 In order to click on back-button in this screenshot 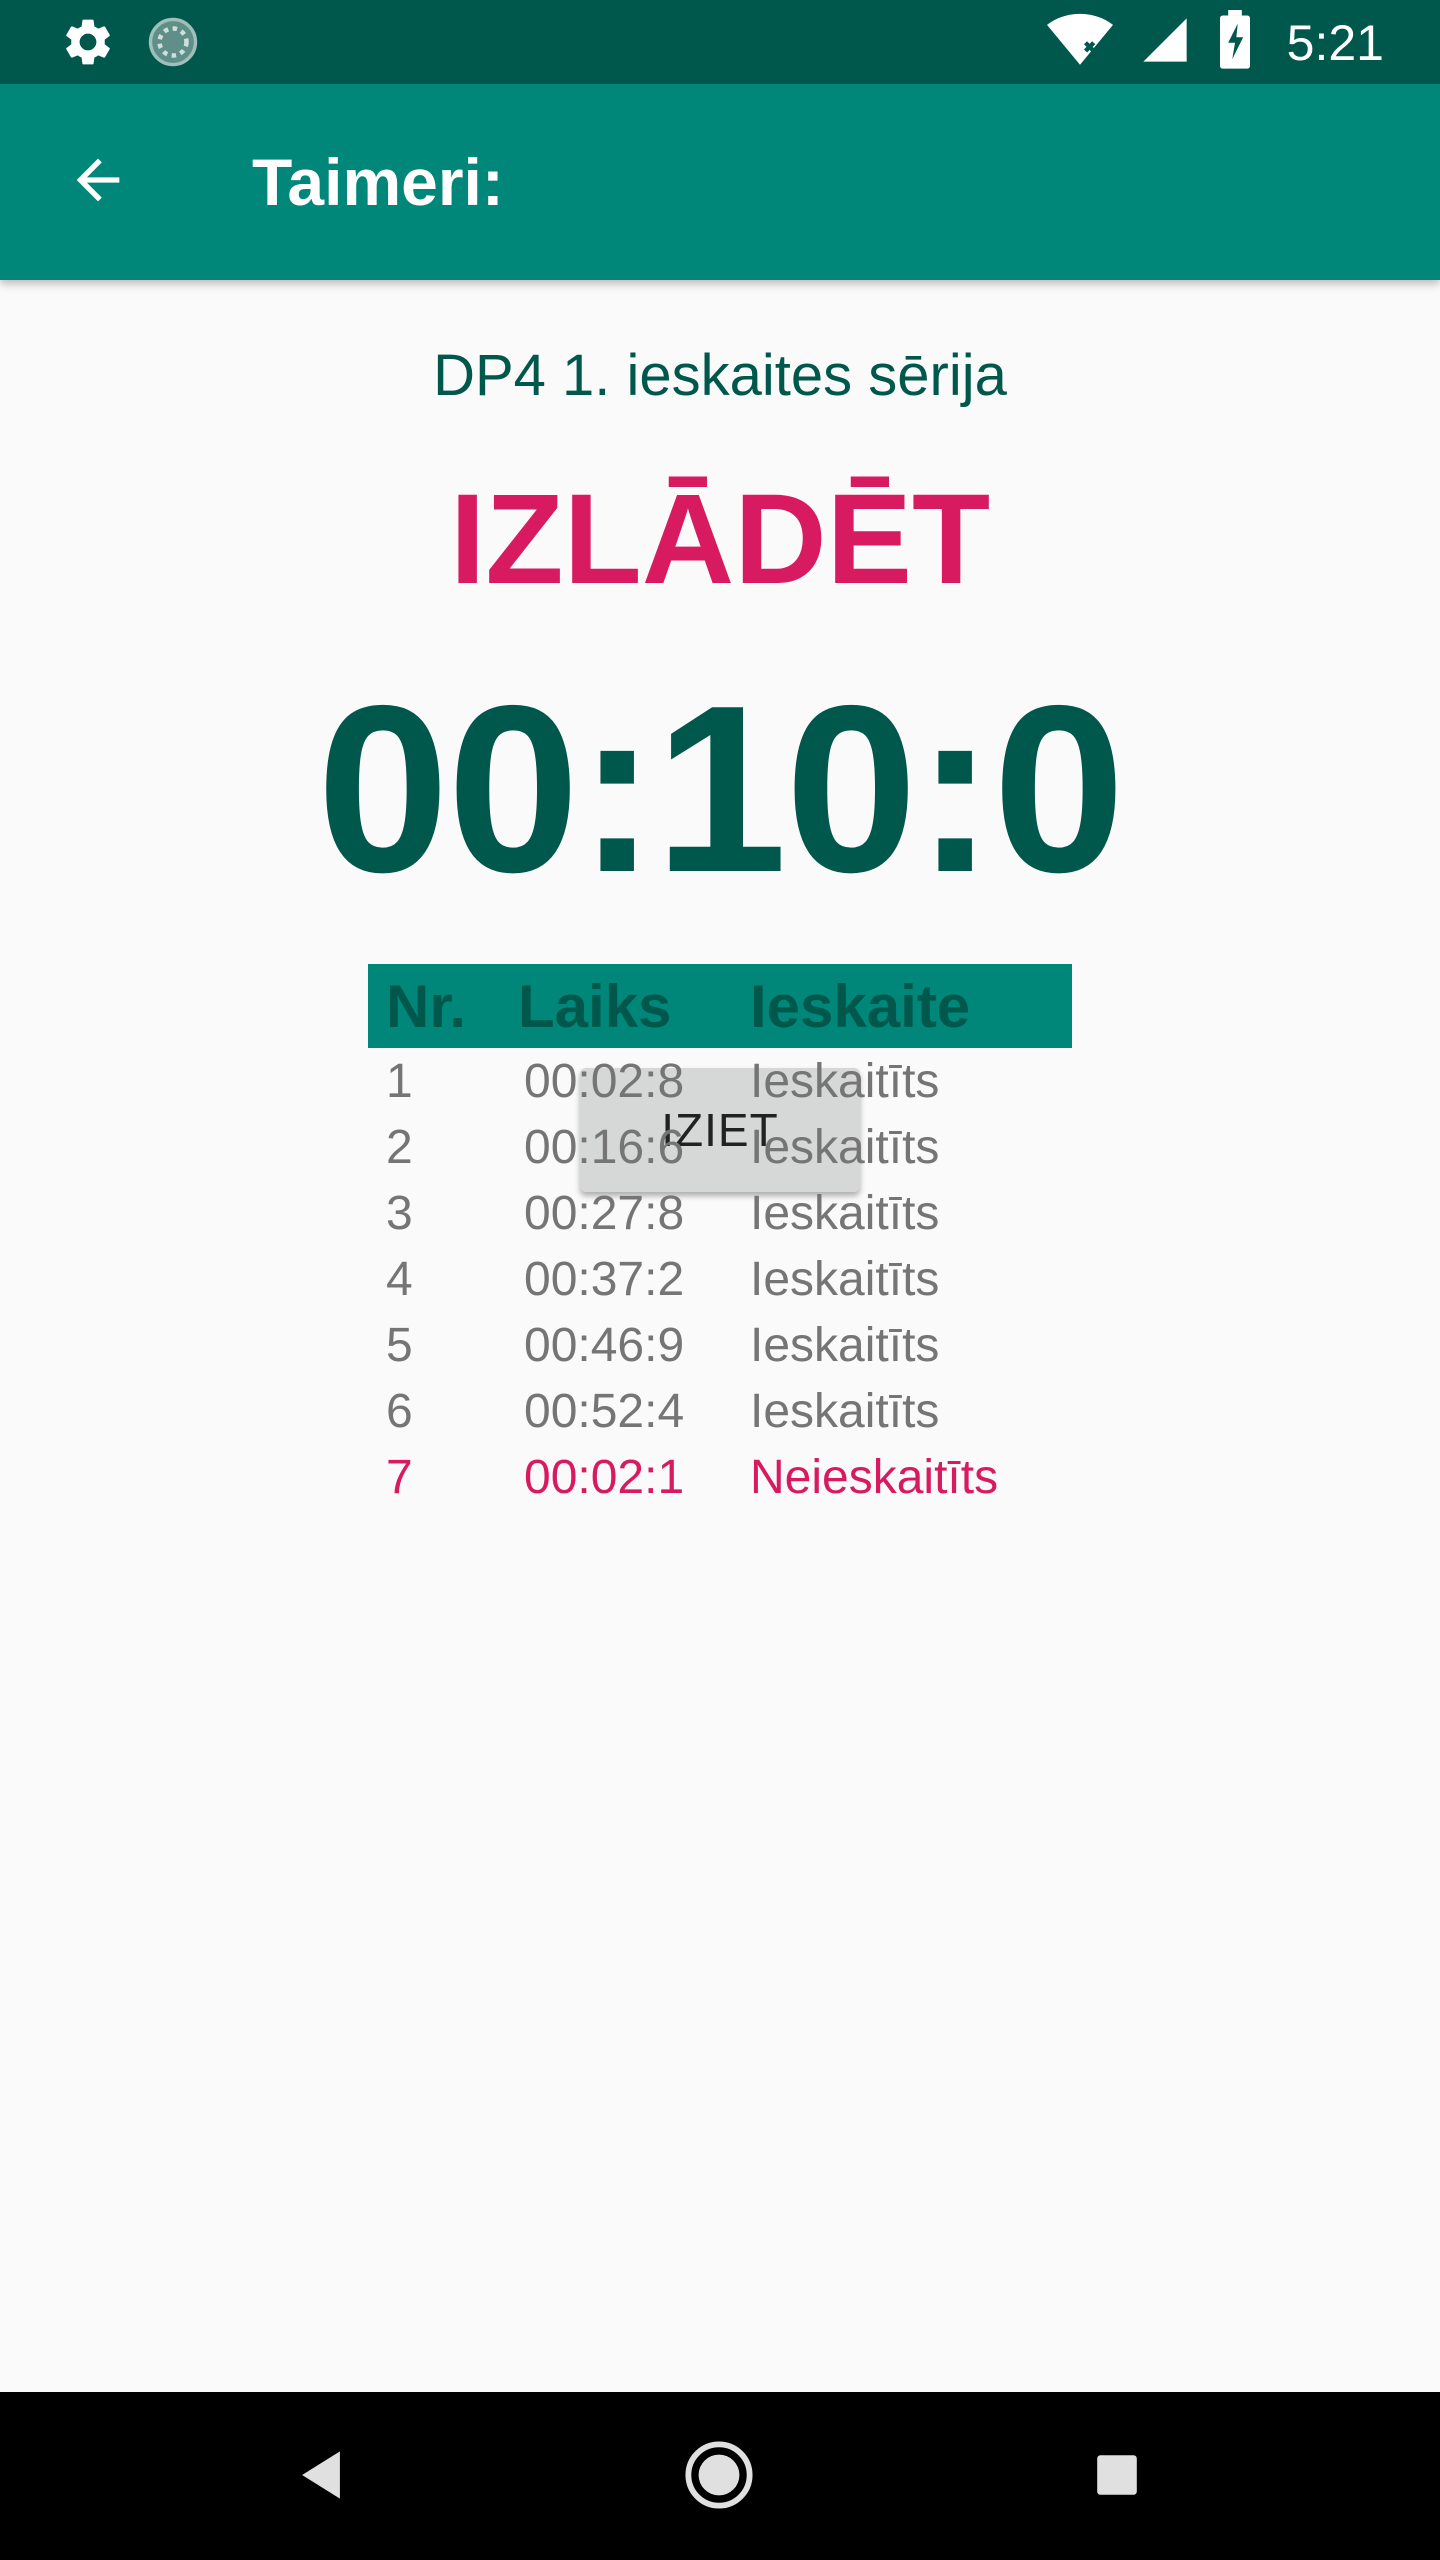, I will do `click(98, 182)`.